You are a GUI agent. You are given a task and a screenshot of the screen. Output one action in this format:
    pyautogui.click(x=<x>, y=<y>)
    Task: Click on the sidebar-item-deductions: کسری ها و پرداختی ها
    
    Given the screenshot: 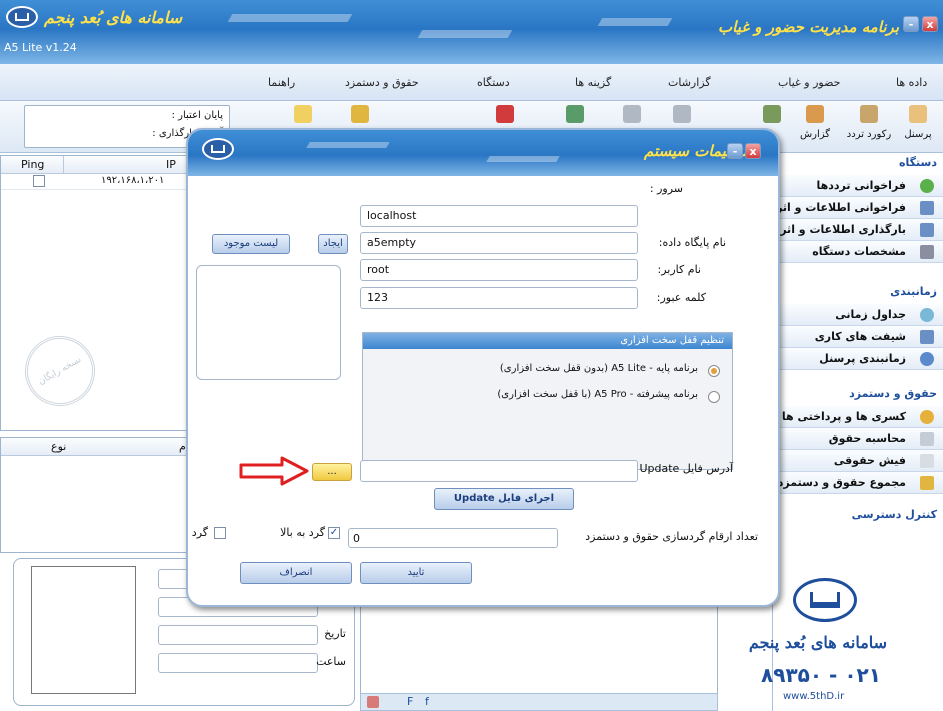 What is the action you would take?
    pyautogui.click(x=858, y=417)
    